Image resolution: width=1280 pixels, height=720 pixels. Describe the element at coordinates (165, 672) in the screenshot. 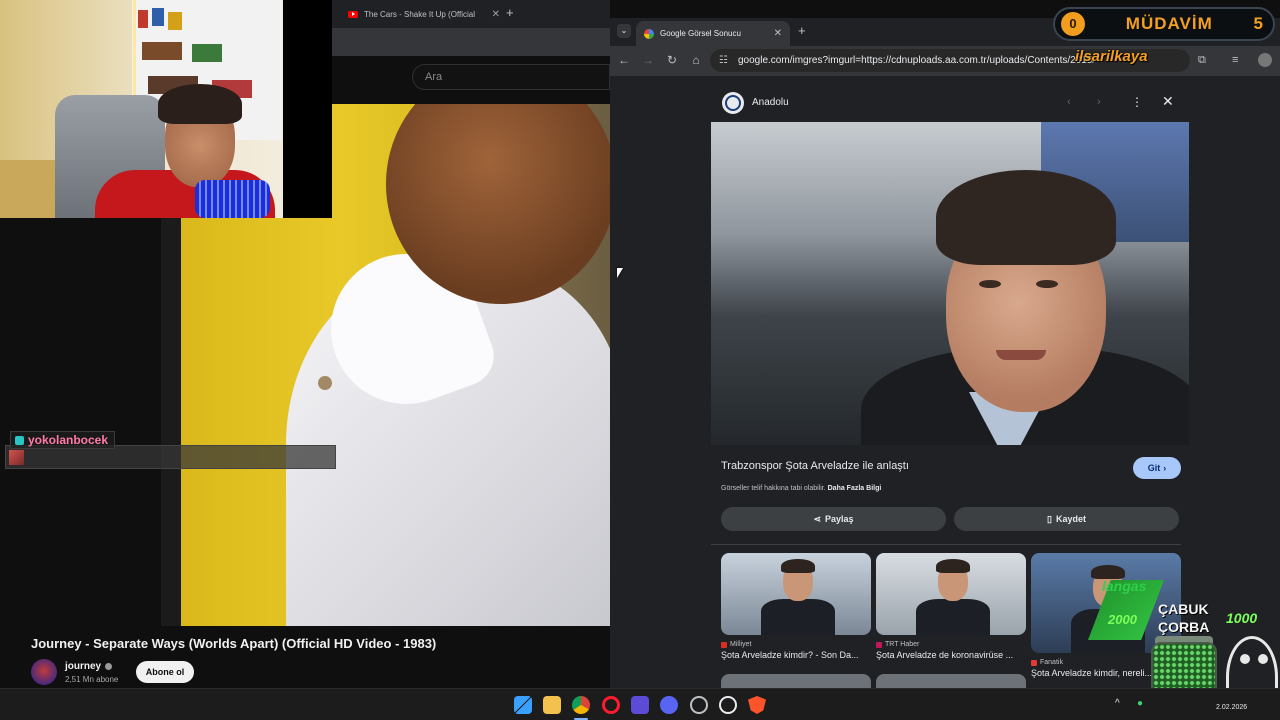

I see `subscribe-button: Abone ol` at that location.